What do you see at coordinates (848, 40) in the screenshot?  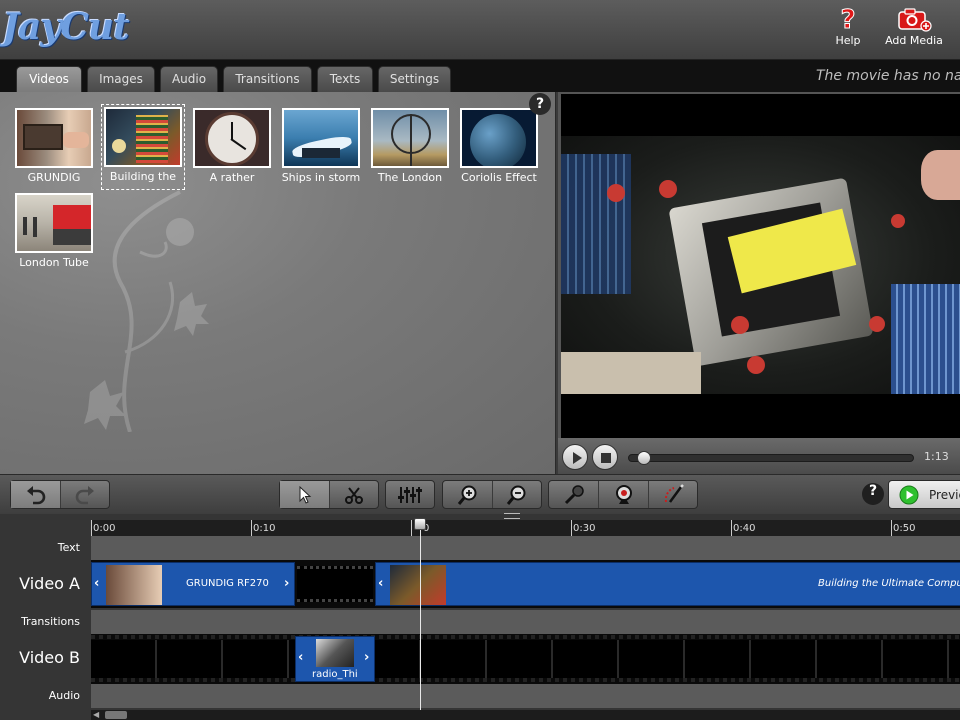 I see `help-label: Help` at bounding box center [848, 40].